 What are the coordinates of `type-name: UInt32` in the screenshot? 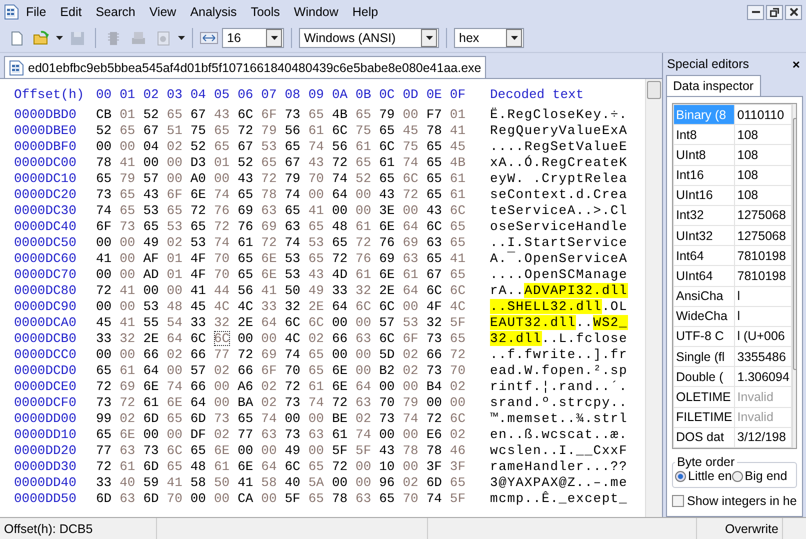 It's located at (704, 236).